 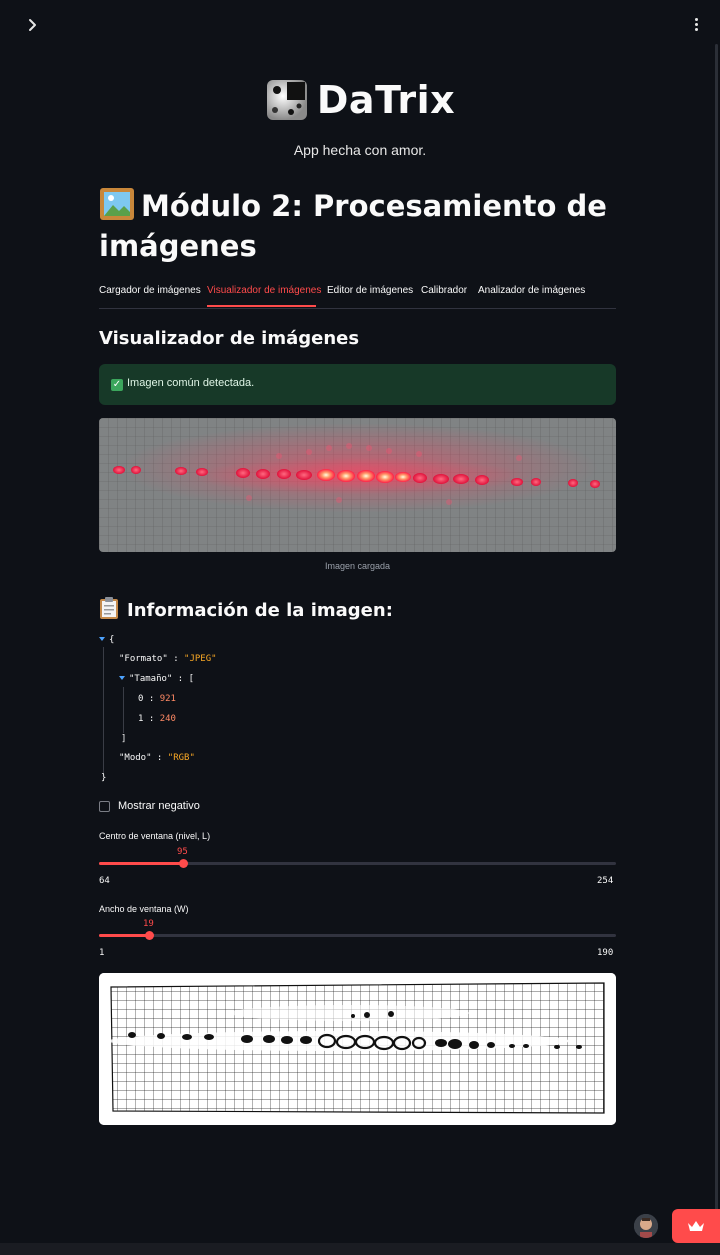 What do you see at coordinates (135, 758) in the screenshot?
I see `json-key: "Modo"` at bounding box center [135, 758].